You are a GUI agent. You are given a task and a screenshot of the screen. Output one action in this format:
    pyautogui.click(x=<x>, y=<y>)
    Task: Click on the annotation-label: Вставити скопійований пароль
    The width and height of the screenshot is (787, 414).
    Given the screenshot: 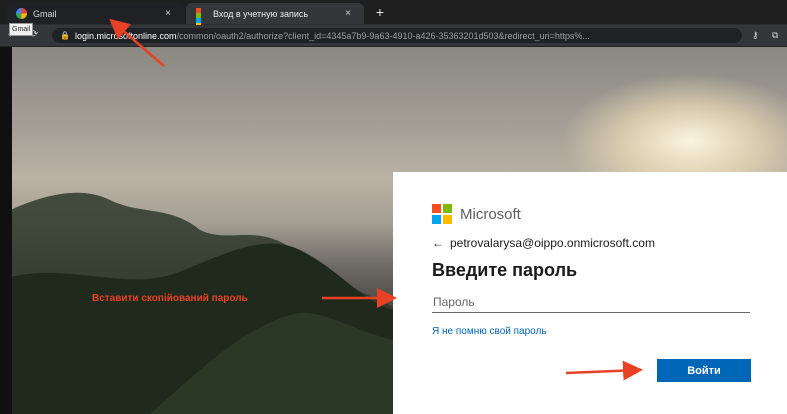 What is the action you would take?
    pyautogui.click(x=170, y=298)
    